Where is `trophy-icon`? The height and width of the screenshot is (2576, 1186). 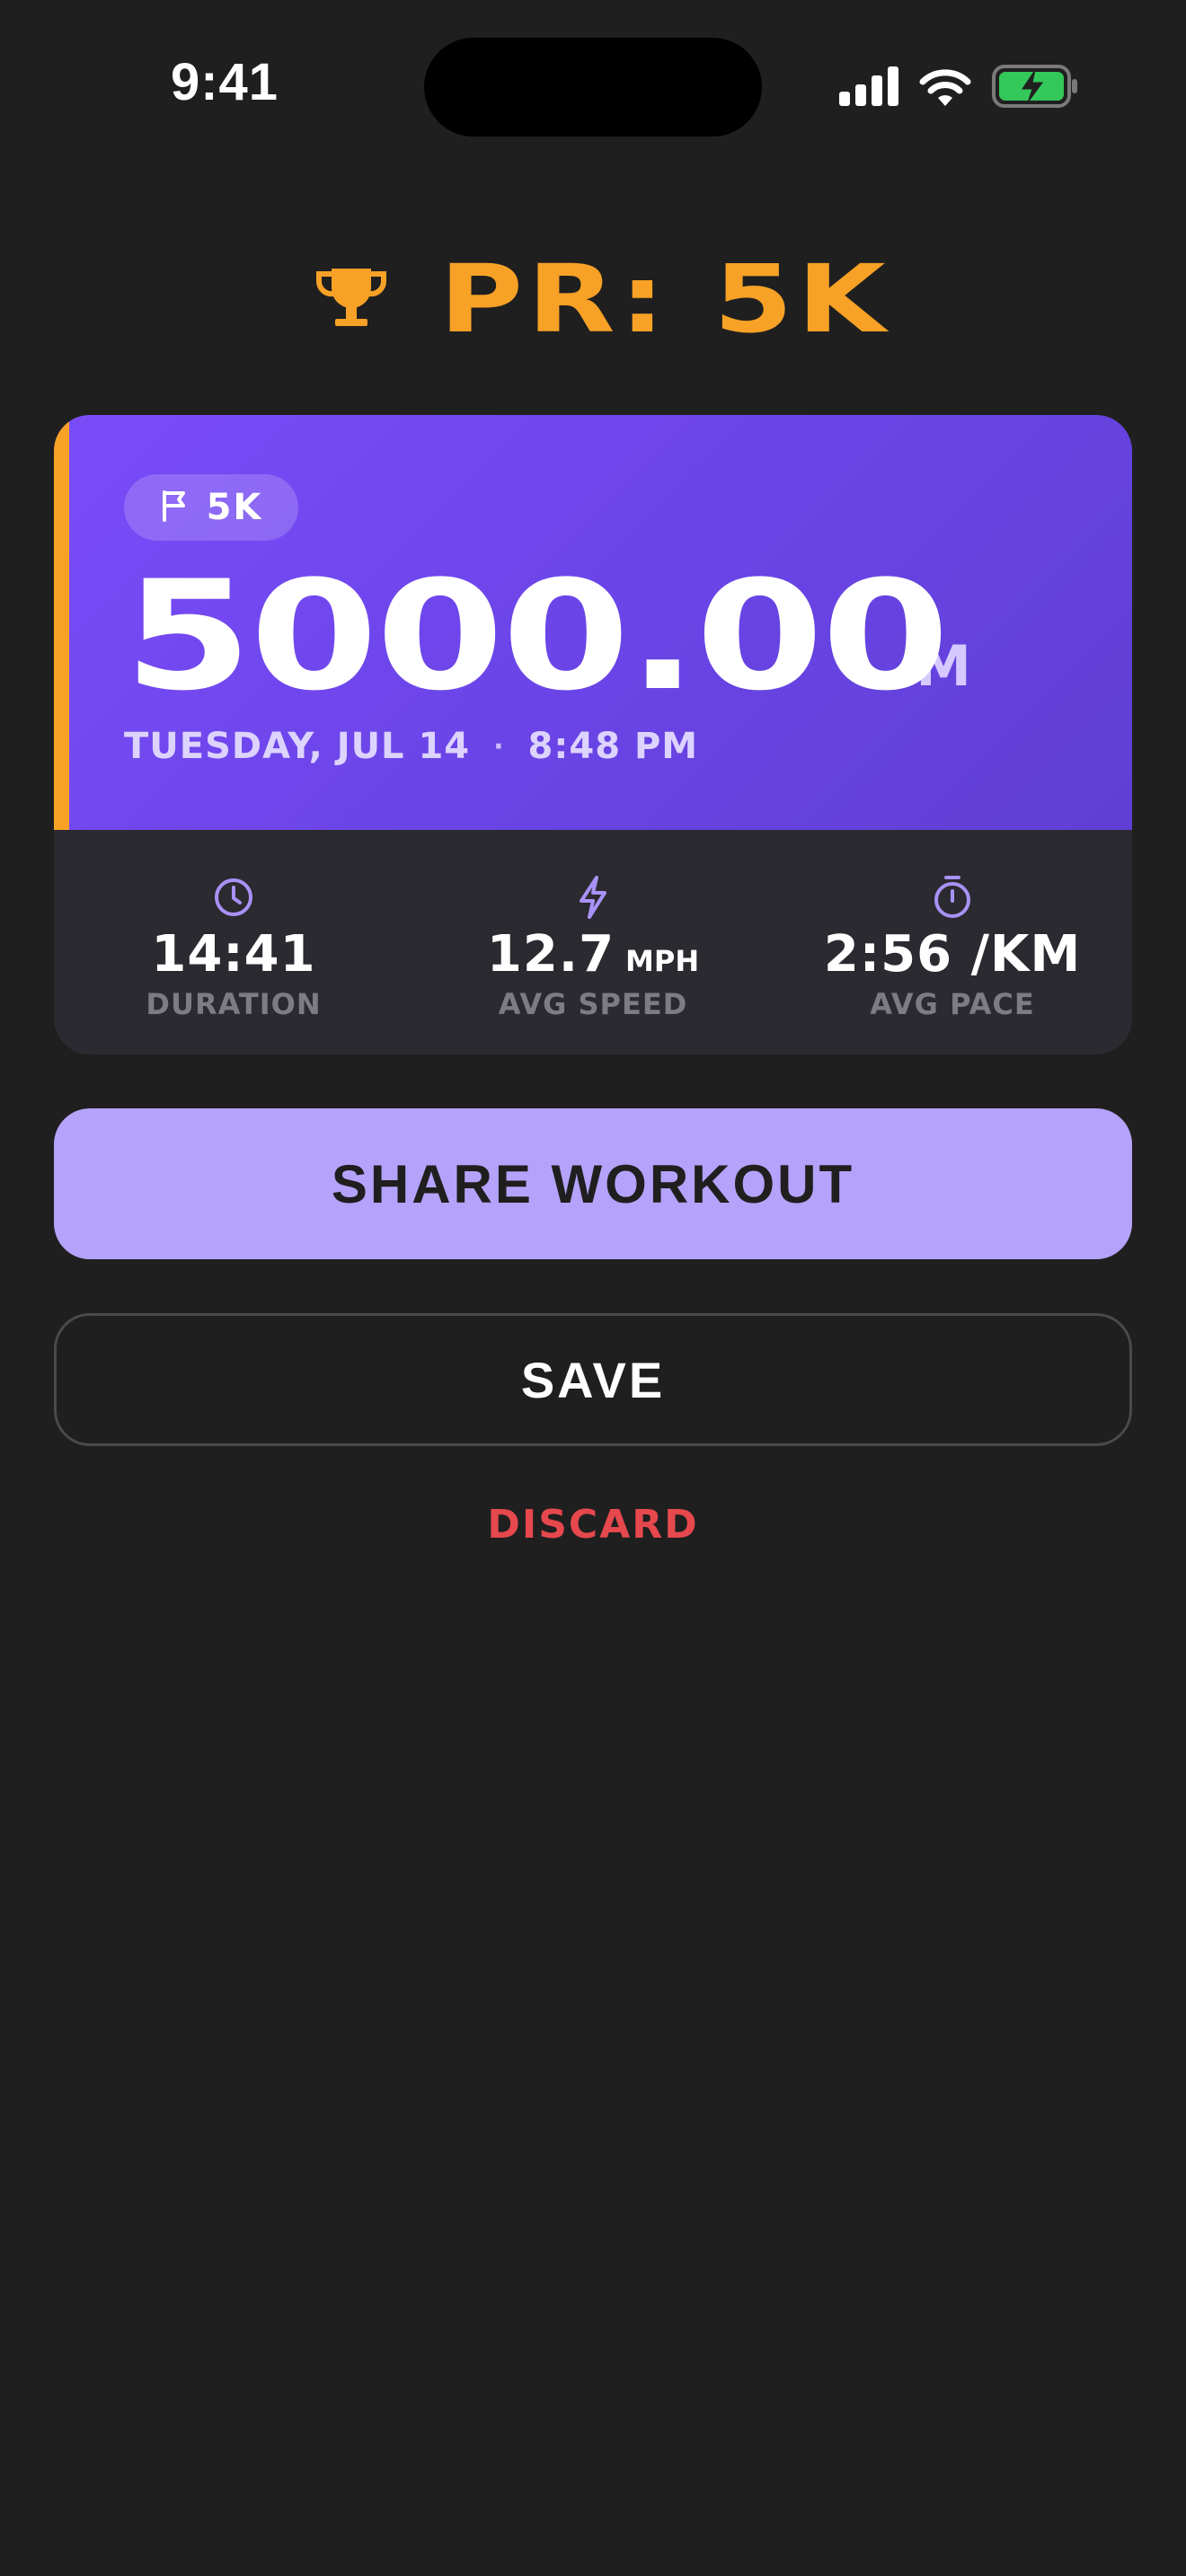
trophy-icon is located at coordinates (351, 299).